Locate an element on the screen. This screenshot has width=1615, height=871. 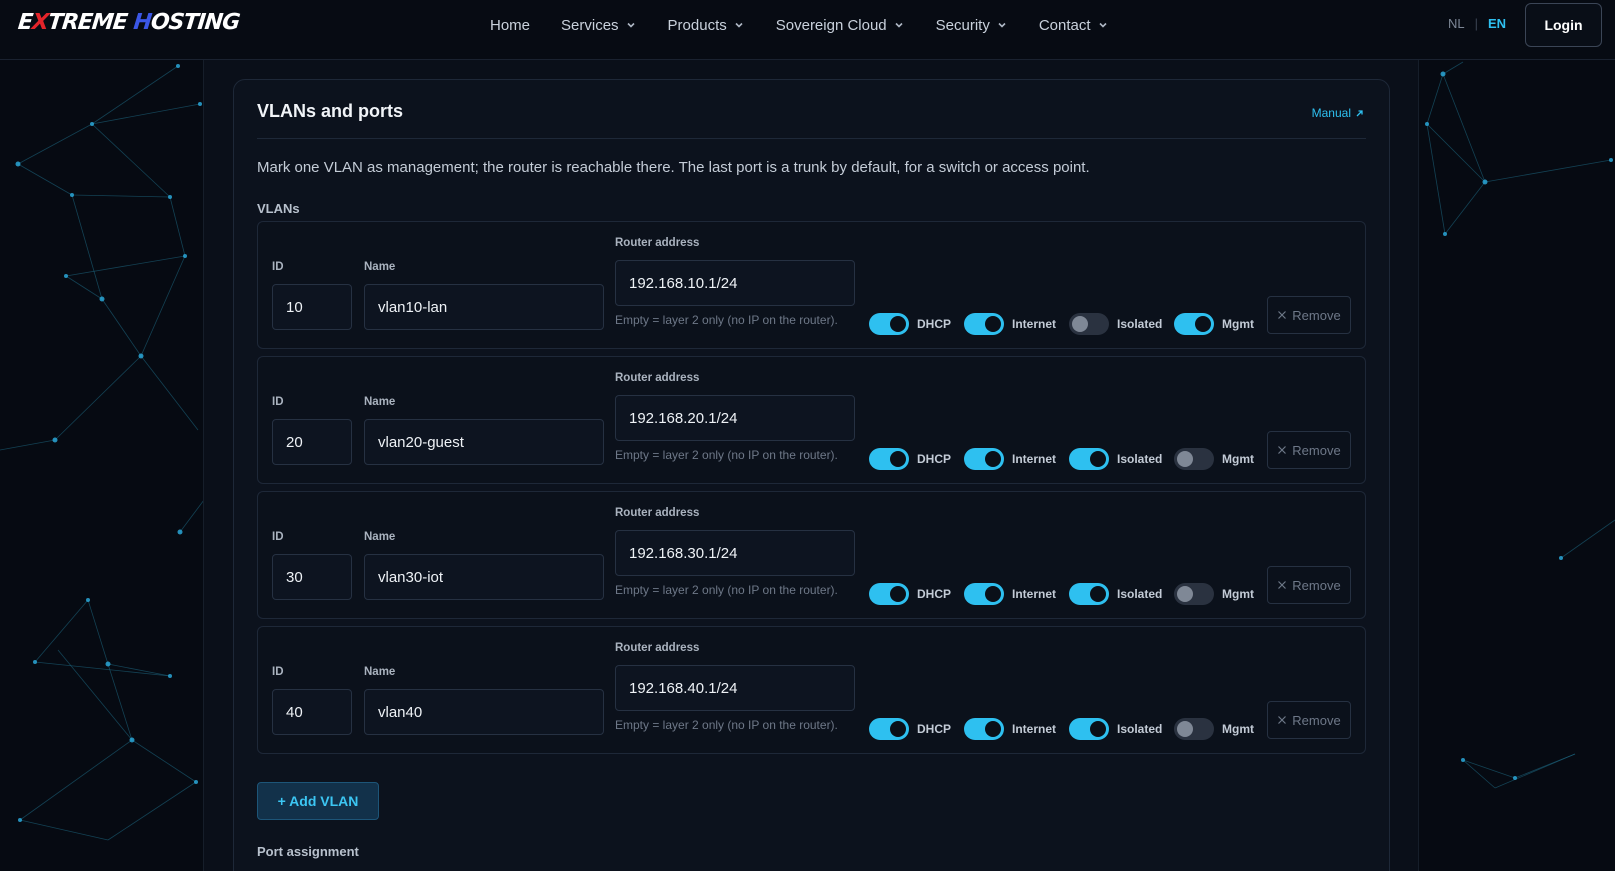
nav-item-home: Home is located at coordinates (510, 25).